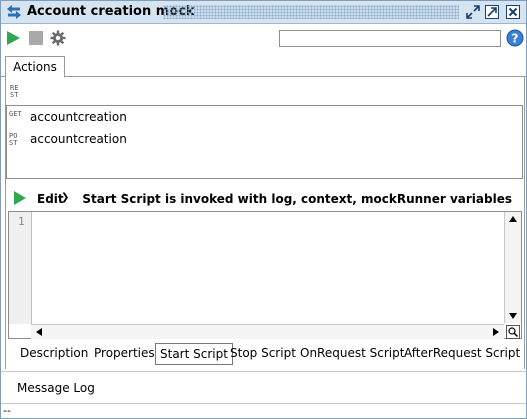 The image size is (527, 419). What do you see at coordinates (56, 388) in the screenshot?
I see `message-log-tab: Message Log` at bounding box center [56, 388].